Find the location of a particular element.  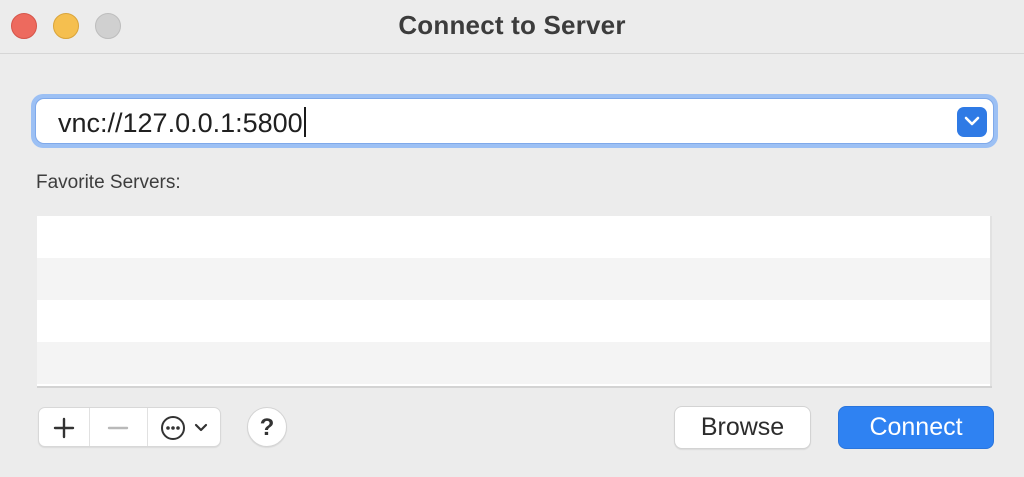

favorites-segmented-control is located at coordinates (129, 427).